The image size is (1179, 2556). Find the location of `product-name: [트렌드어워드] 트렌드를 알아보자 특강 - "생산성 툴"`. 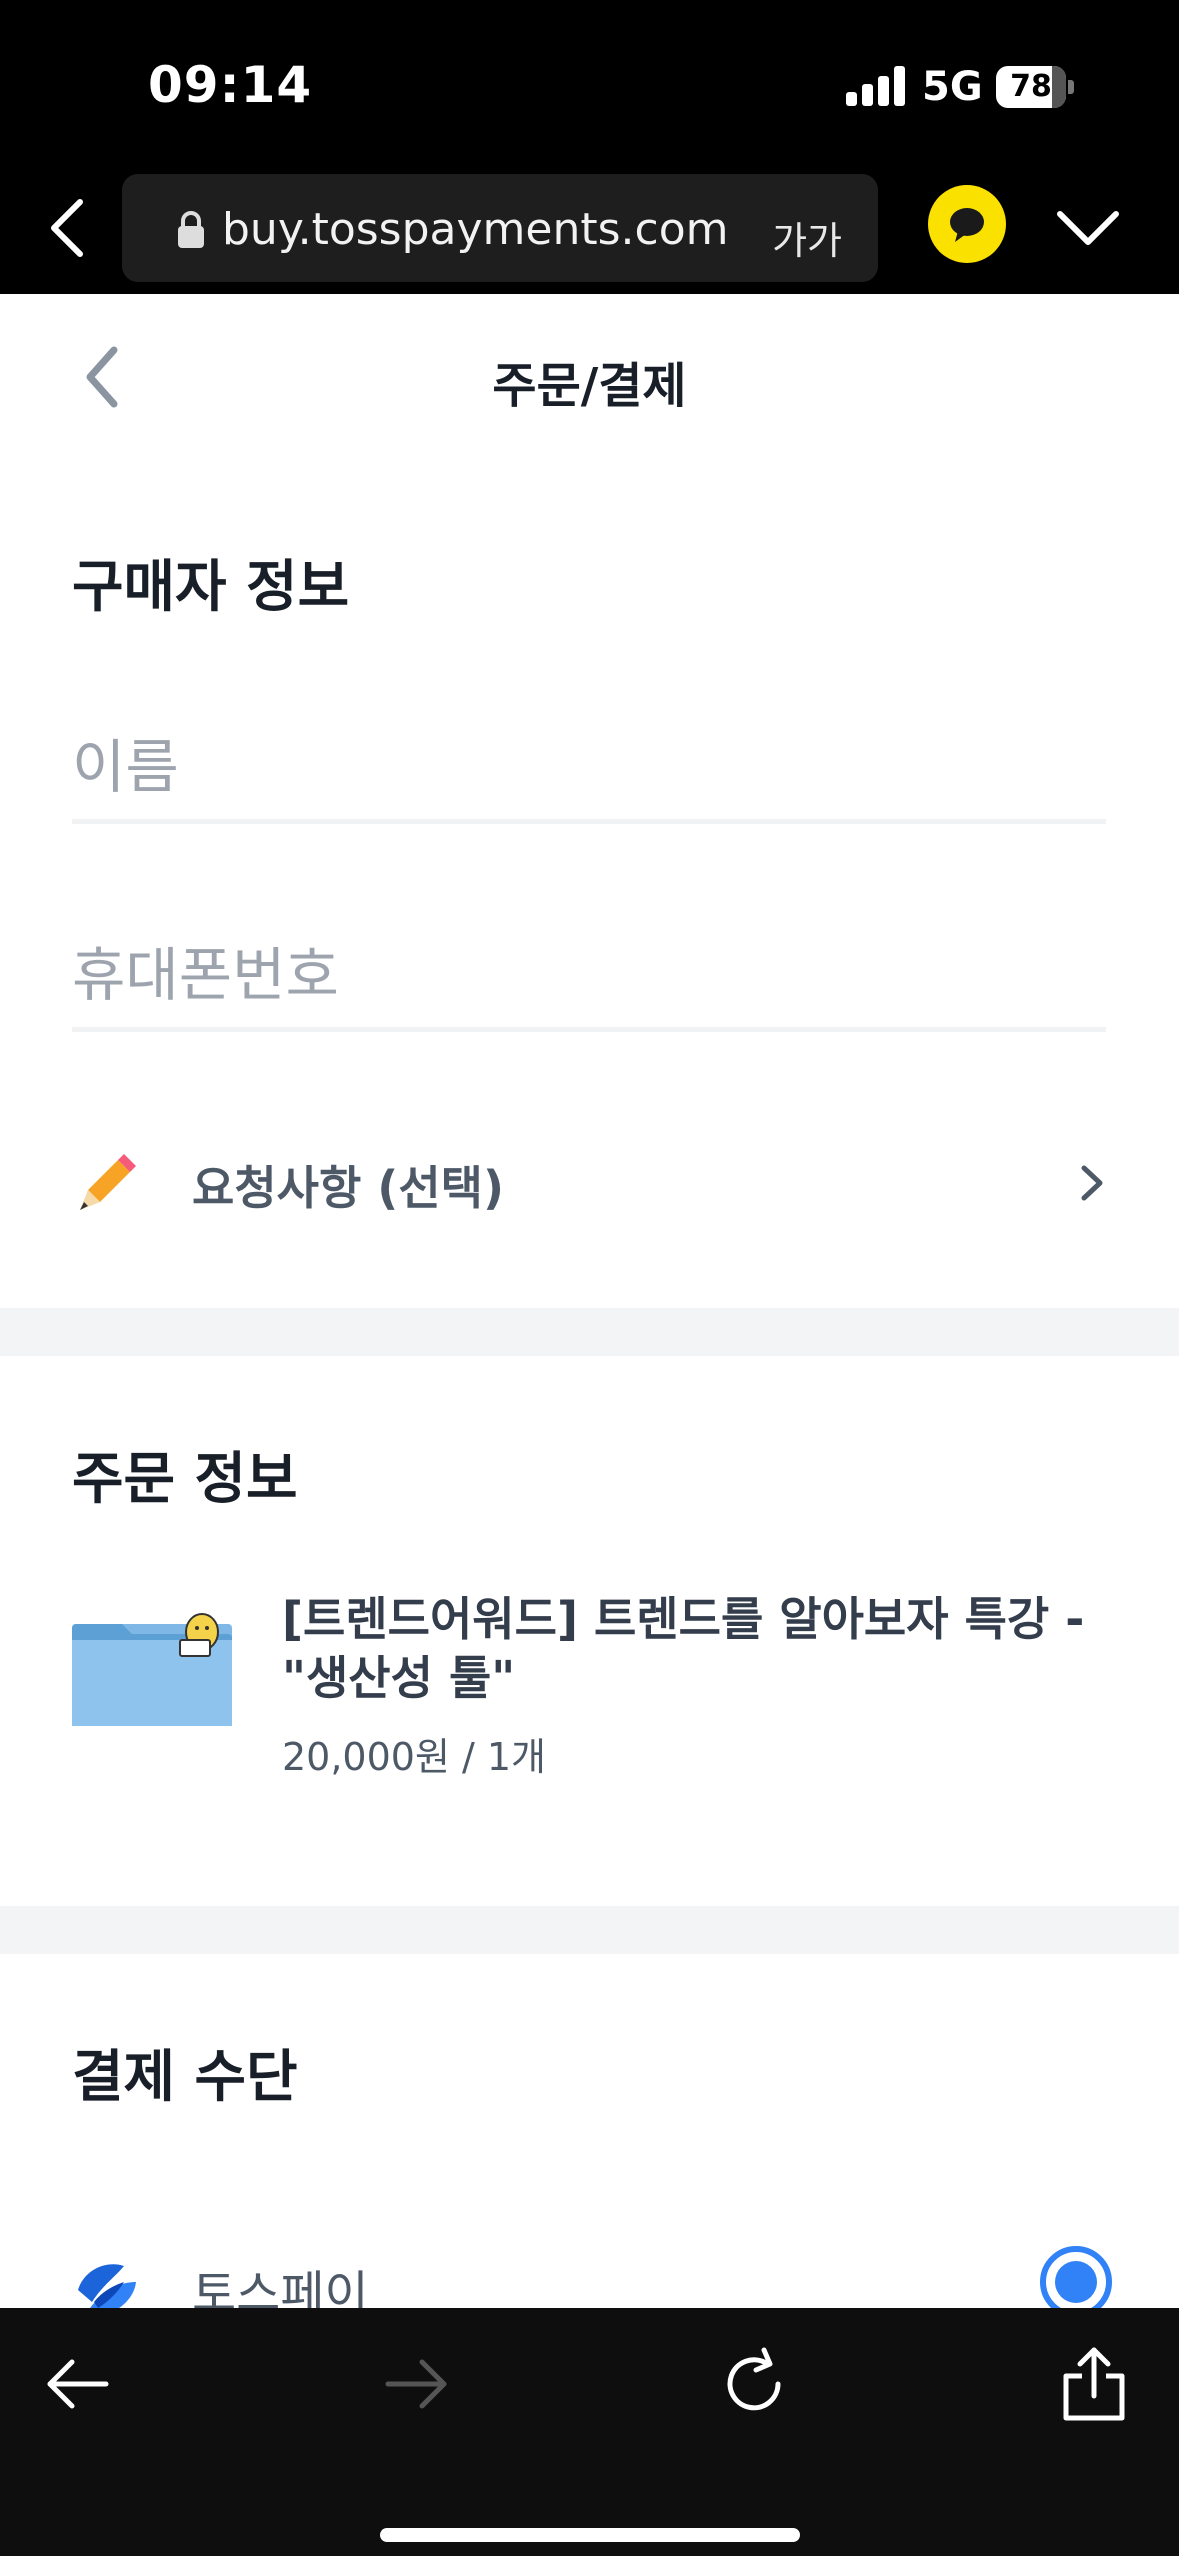

product-name: [트렌드어워드] 트렌드를 알아보자 특강 - "생산성 툴" is located at coordinates (683, 1648).